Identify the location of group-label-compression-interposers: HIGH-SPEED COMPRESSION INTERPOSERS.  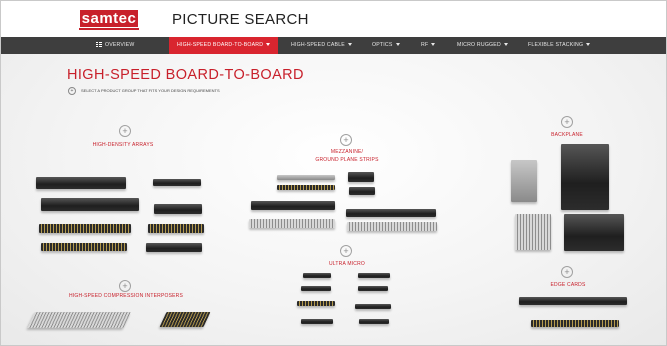
(126, 296).